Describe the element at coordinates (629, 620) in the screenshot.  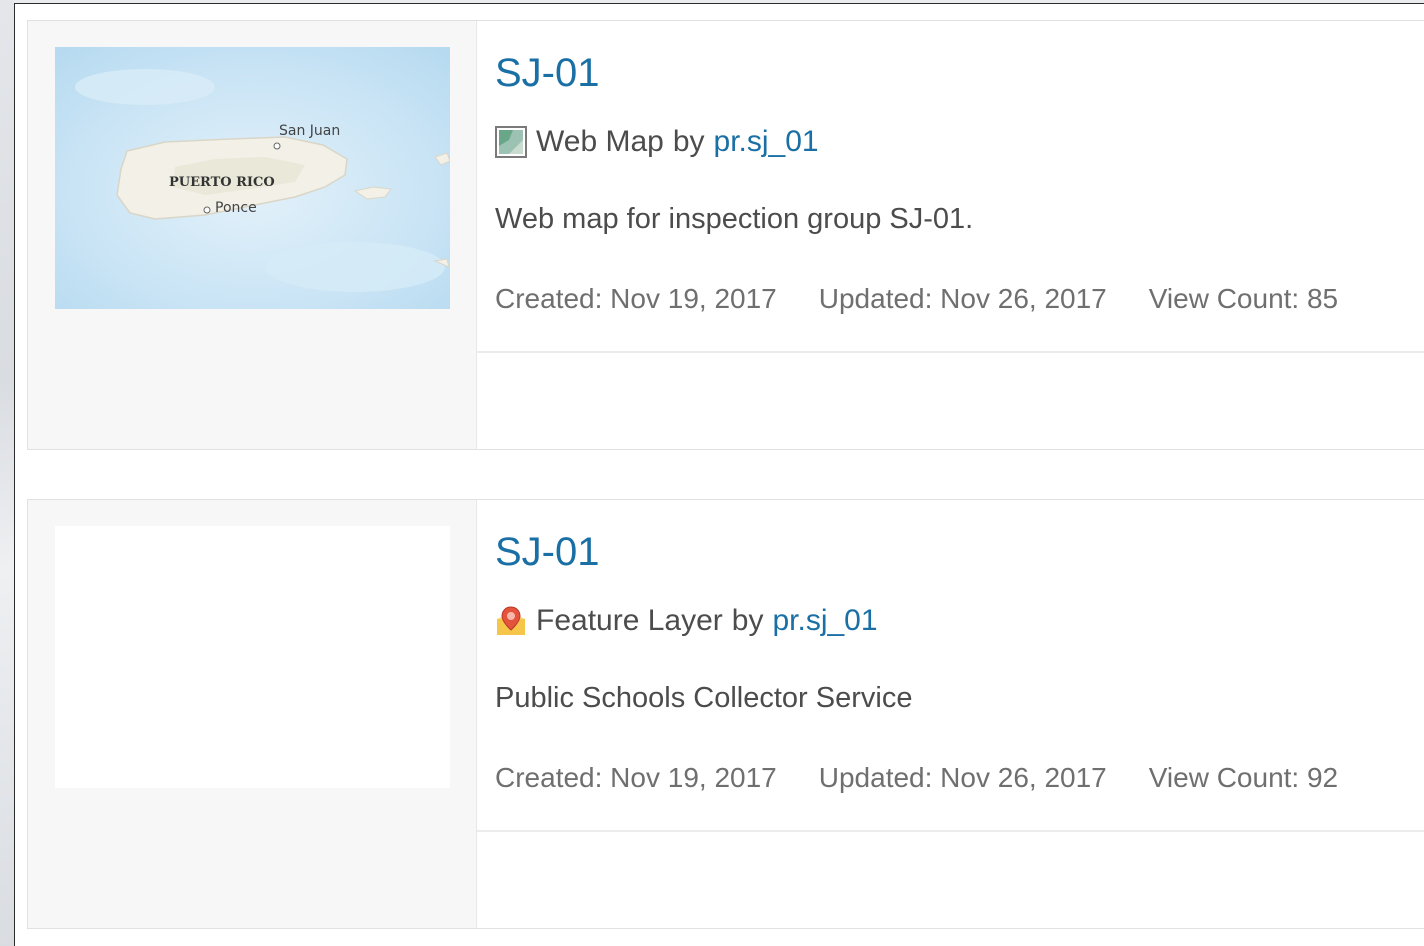
I see `item-type-label: Feature Layer` at that location.